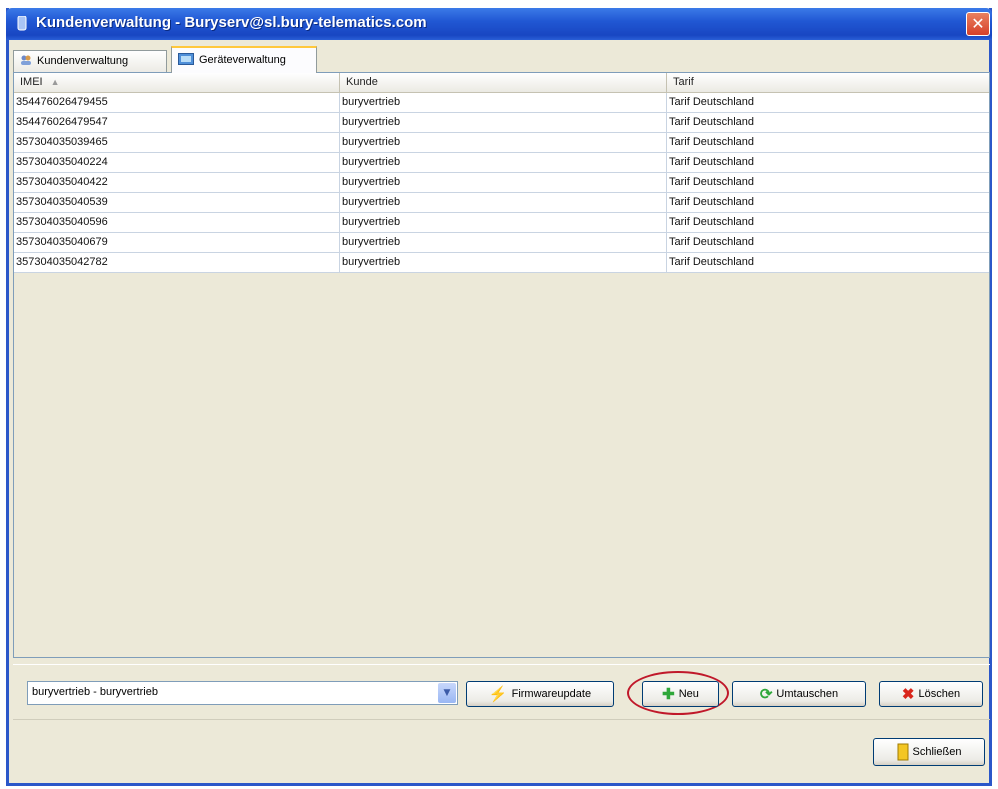  Describe the element at coordinates (22, 23) in the screenshot. I see `app-icon` at that location.